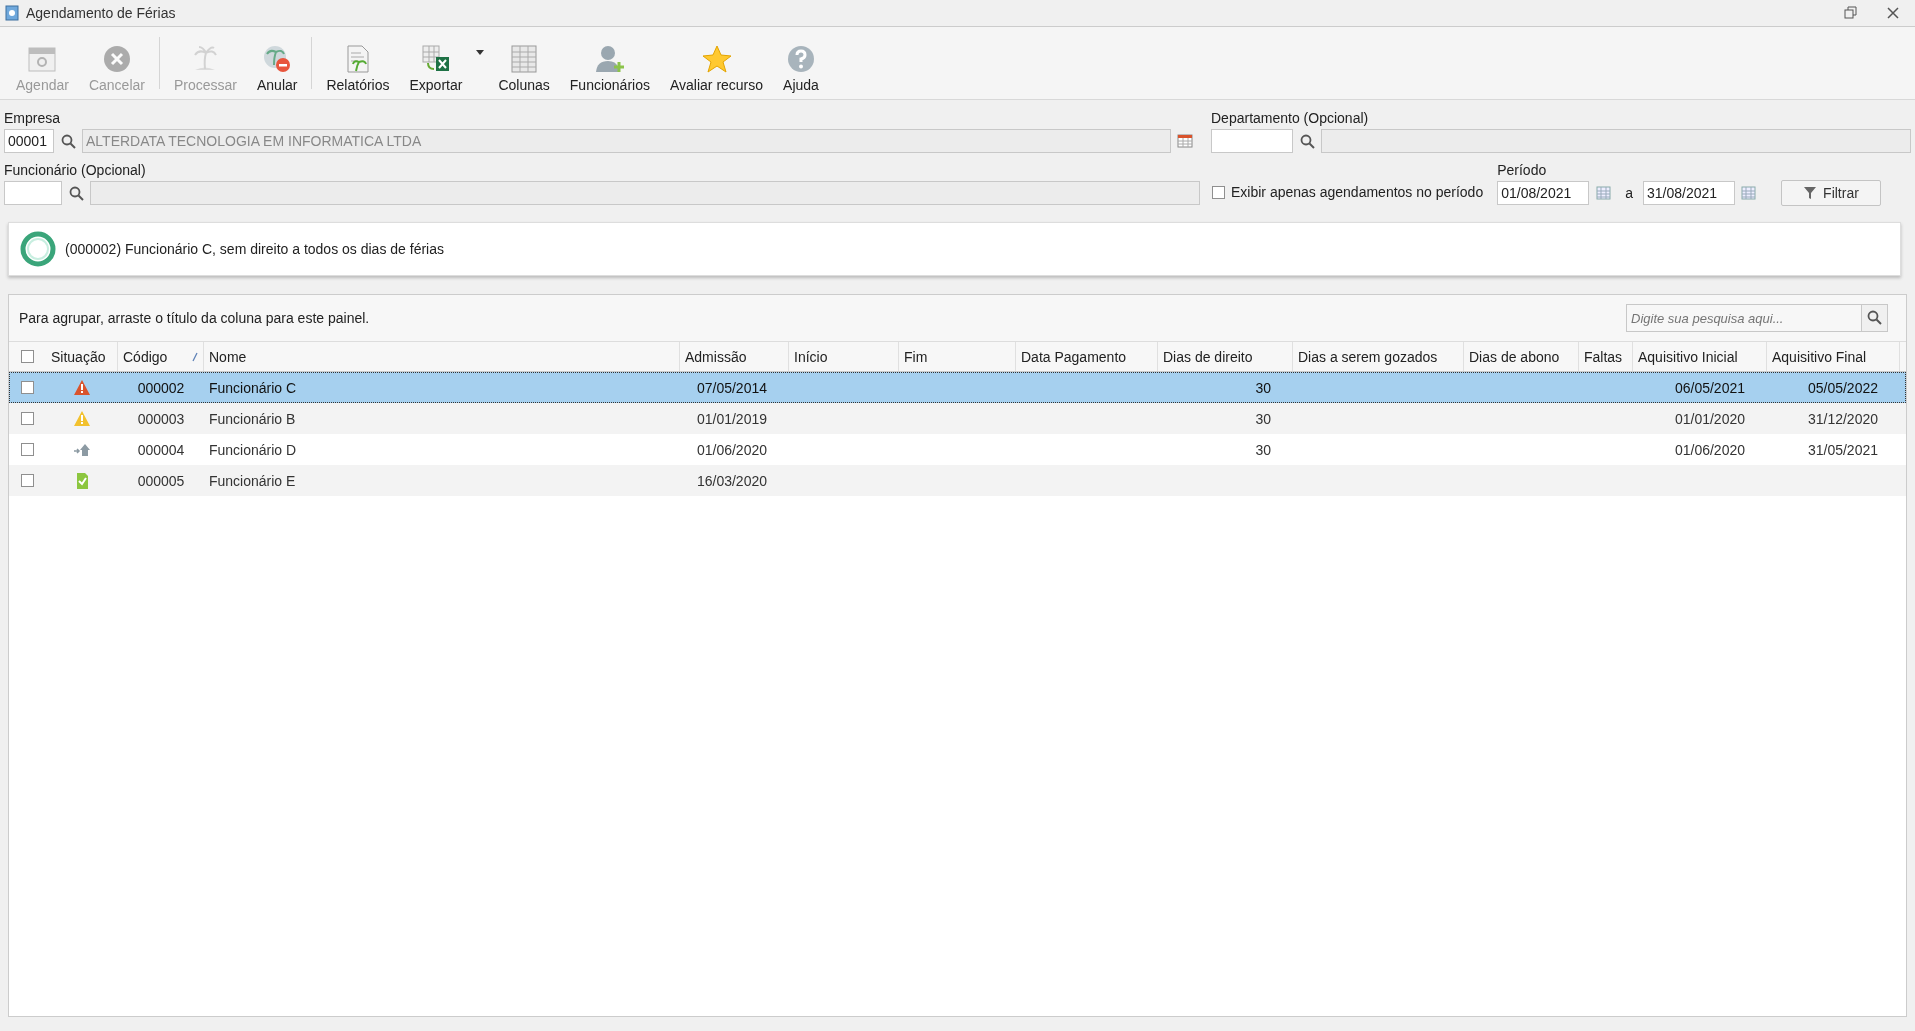 This screenshot has width=1915, height=1031. What do you see at coordinates (1616, 141) in the screenshot?
I see `department-name-field` at bounding box center [1616, 141].